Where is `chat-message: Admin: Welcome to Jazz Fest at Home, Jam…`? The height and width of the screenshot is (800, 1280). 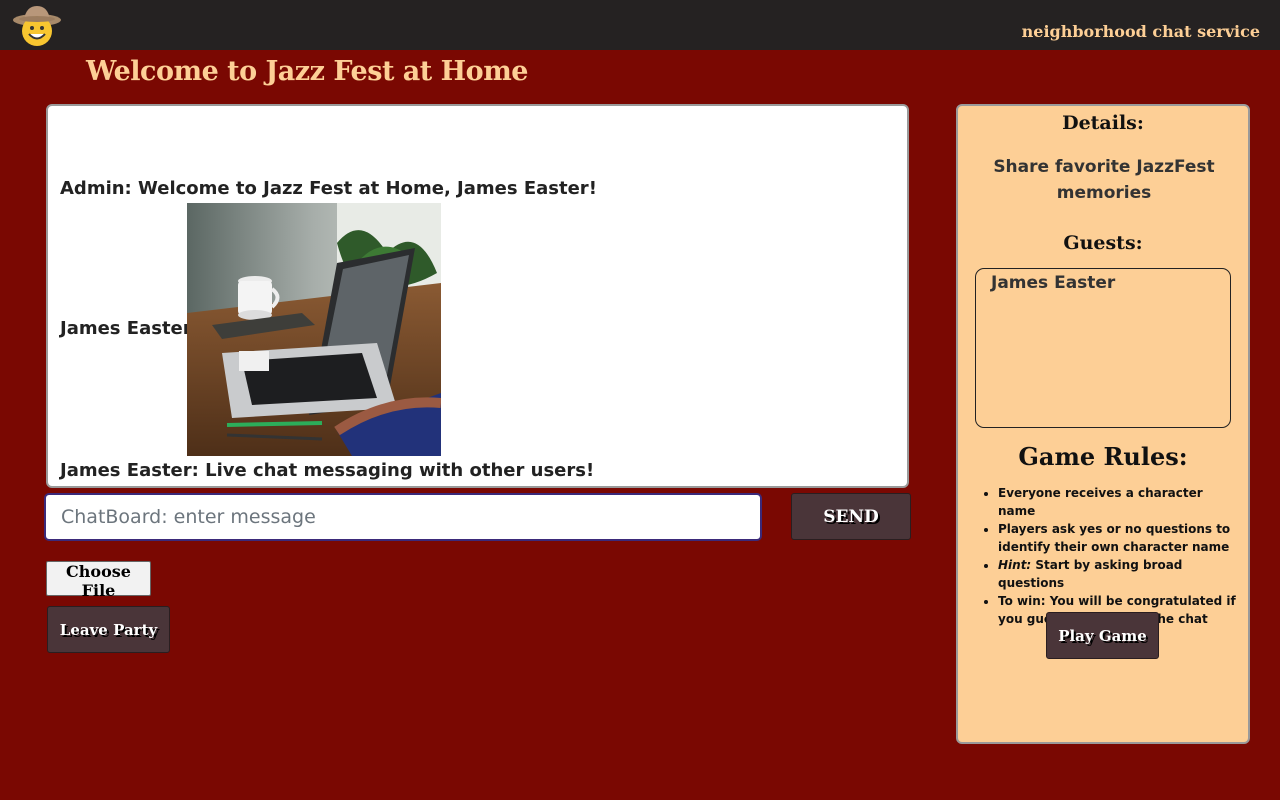
chat-message: Admin: Welcome to Jazz Fest at Home, Jam… is located at coordinates (328, 188).